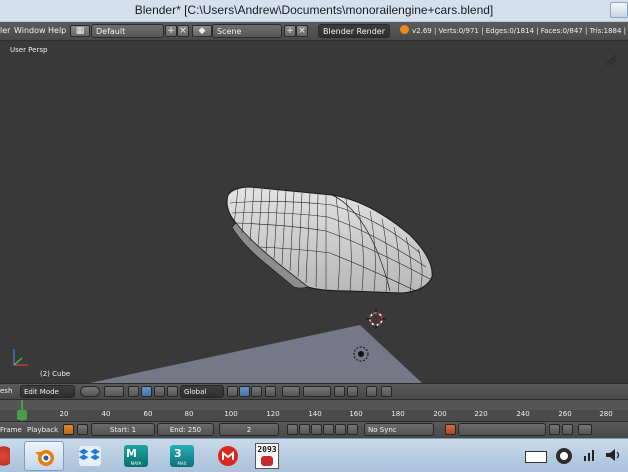 This screenshot has height=472, width=628. Describe the element at coordinates (55, 374) in the screenshot. I see `active-object-label: (2) Cube` at that location.